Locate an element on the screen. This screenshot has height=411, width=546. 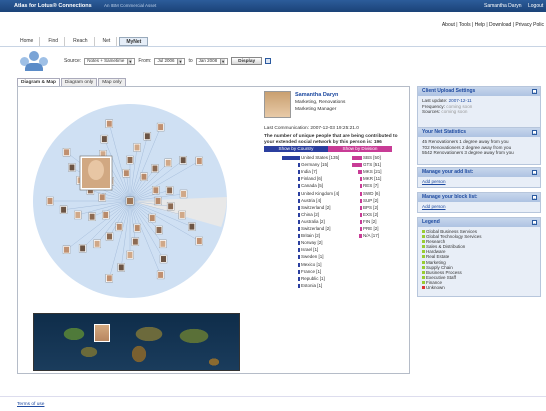
center-person-node is located at coordinates (130, 201).